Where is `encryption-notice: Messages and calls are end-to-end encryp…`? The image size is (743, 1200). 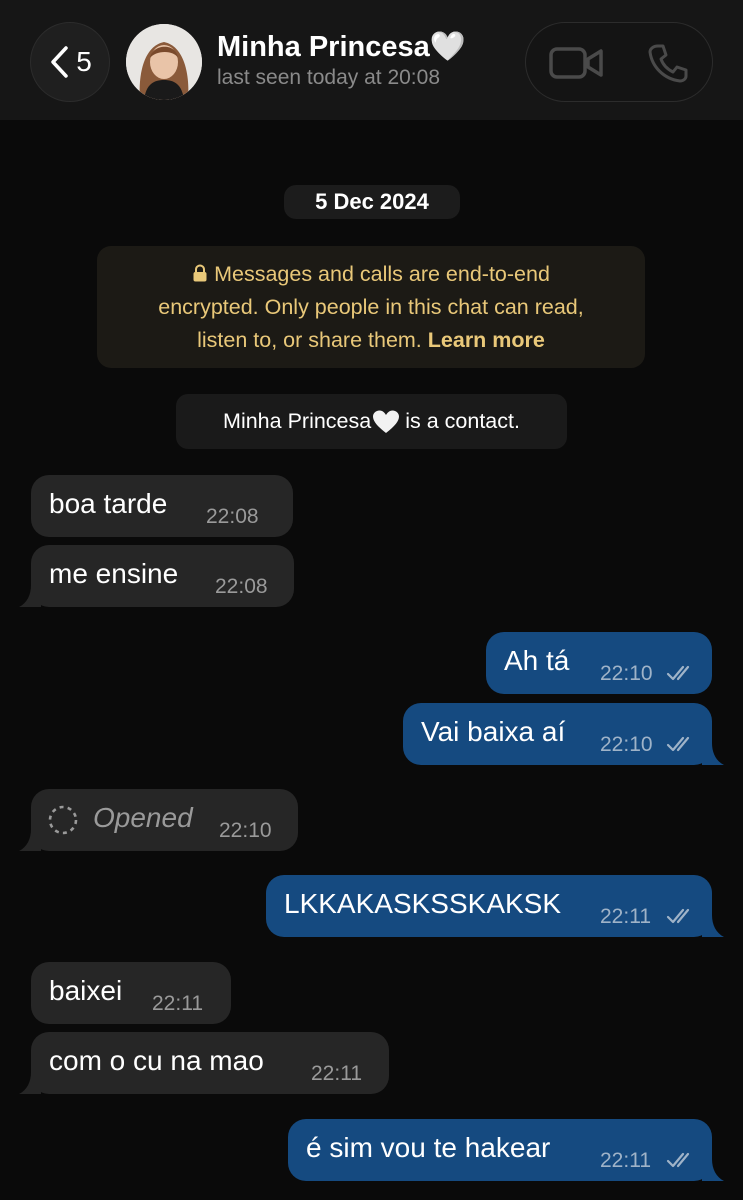 encryption-notice: Messages and calls are end-to-end encryp… is located at coordinates (371, 307).